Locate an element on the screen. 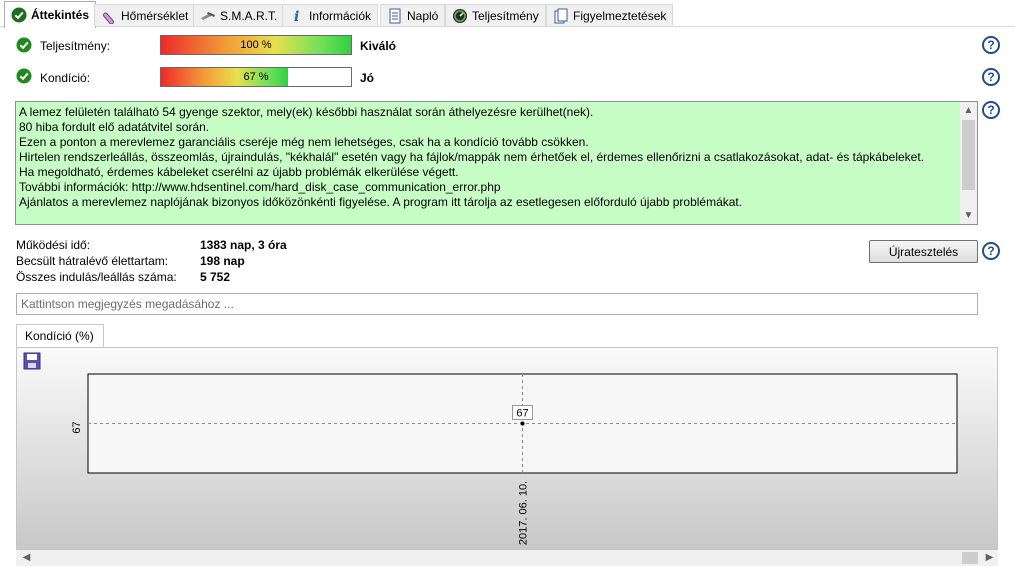 Image resolution: width=1015 pixels, height=566 pixels. scroll-down-icon: ▼ is located at coordinates (968, 215).